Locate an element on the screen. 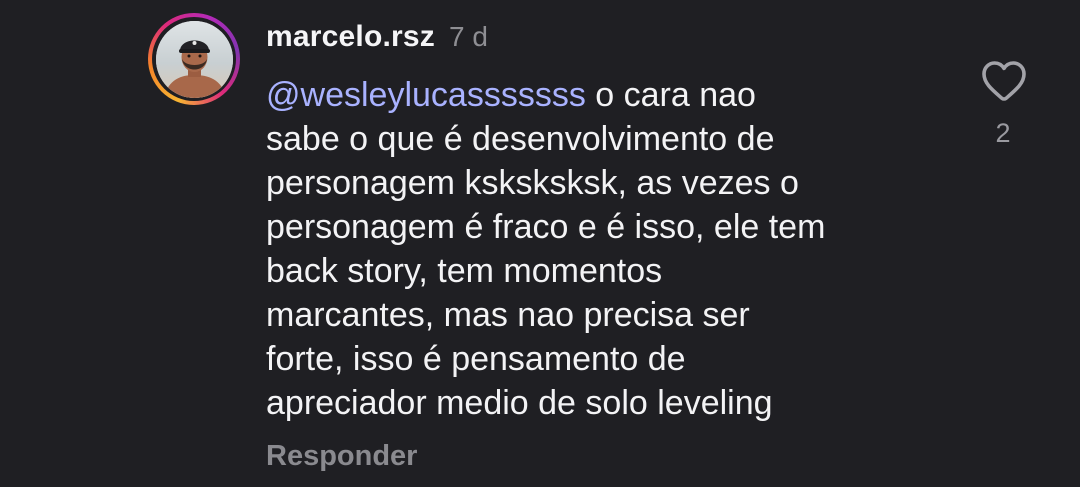  comment-header: marcelo.rsz 7 d is located at coordinates (377, 40).